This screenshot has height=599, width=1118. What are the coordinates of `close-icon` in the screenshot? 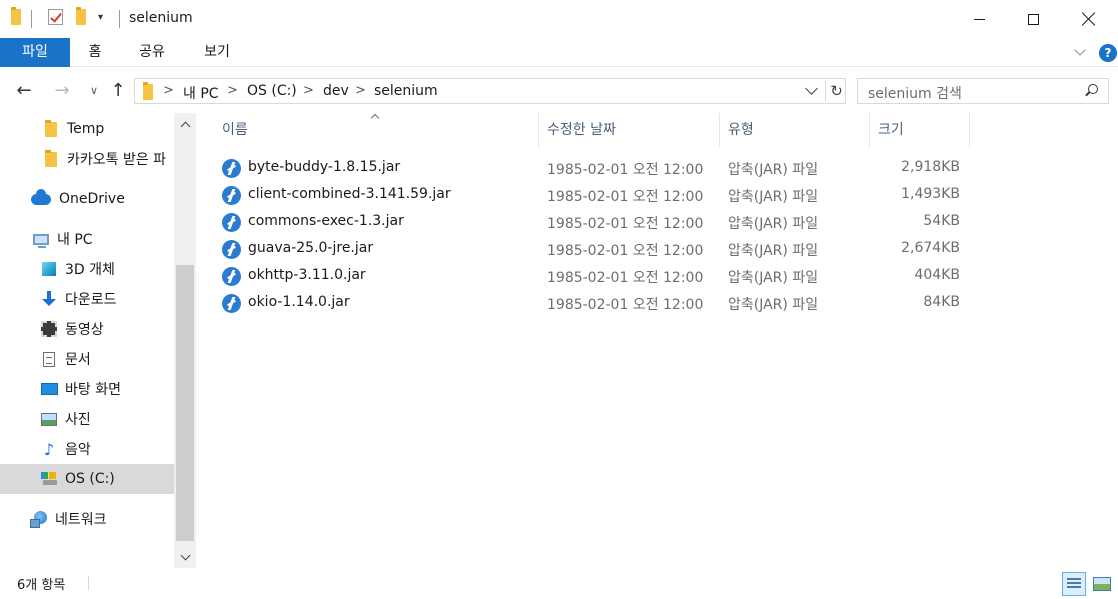 It's located at (1089, 19).